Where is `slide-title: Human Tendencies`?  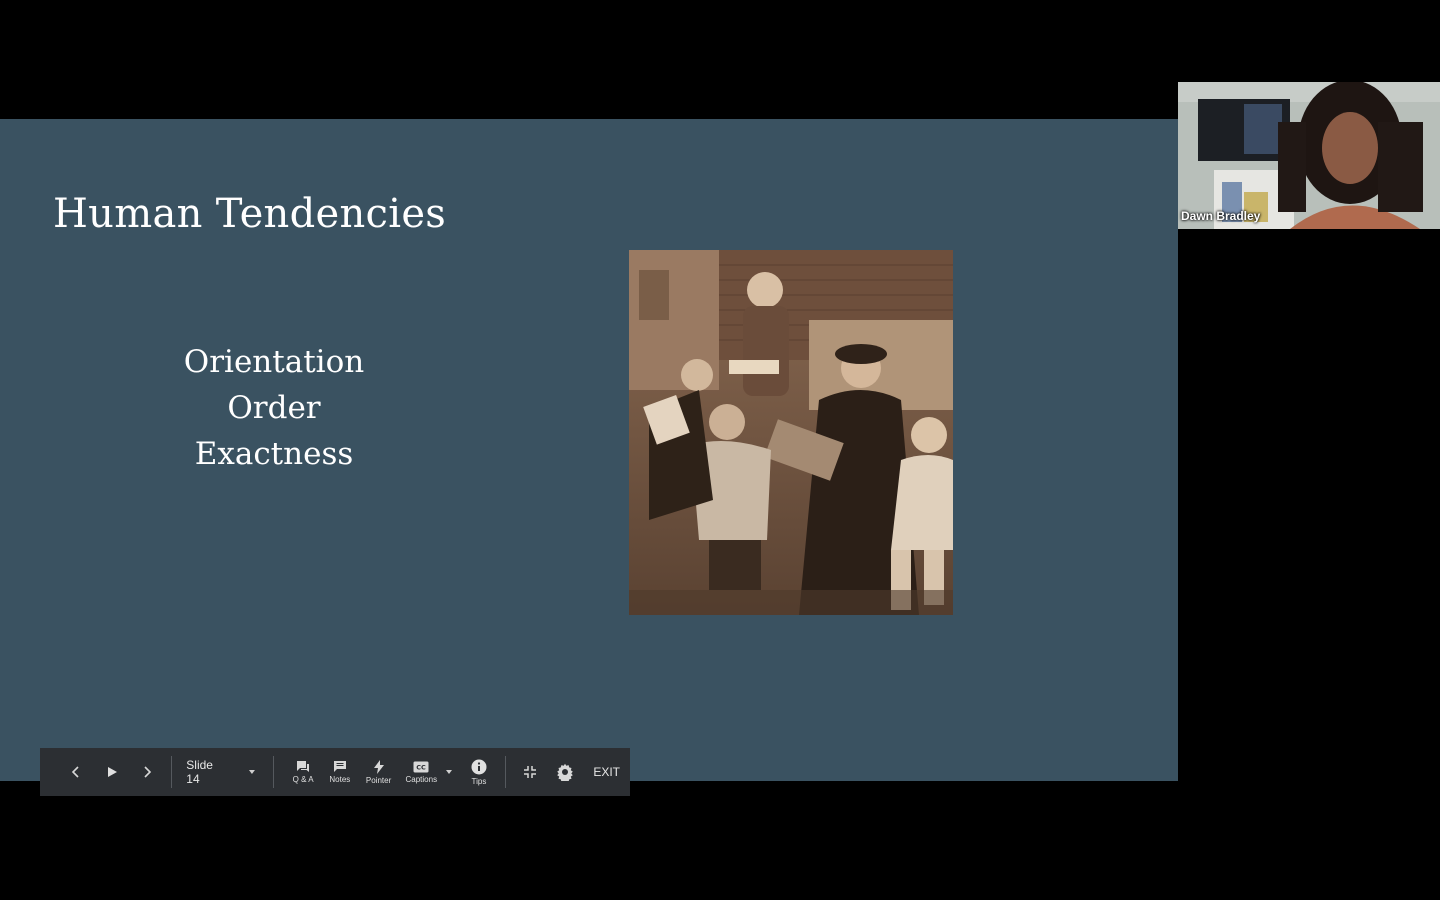
slide-title: Human Tendencies is located at coordinates (250, 214).